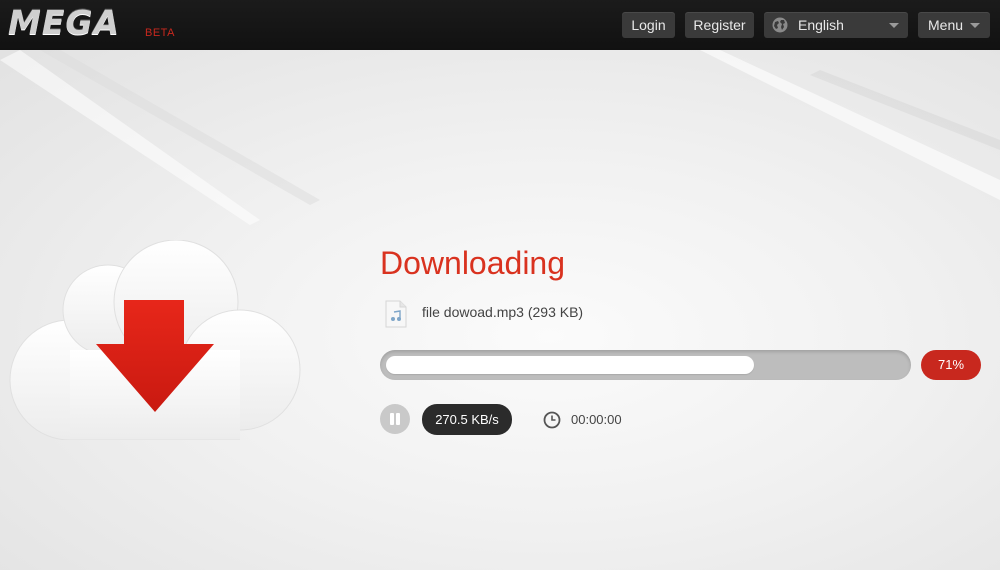 The height and width of the screenshot is (570, 1000). Describe the element at coordinates (467, 419) in the screenshot. I see `download-speed: 270.5 KB/s` at that location.